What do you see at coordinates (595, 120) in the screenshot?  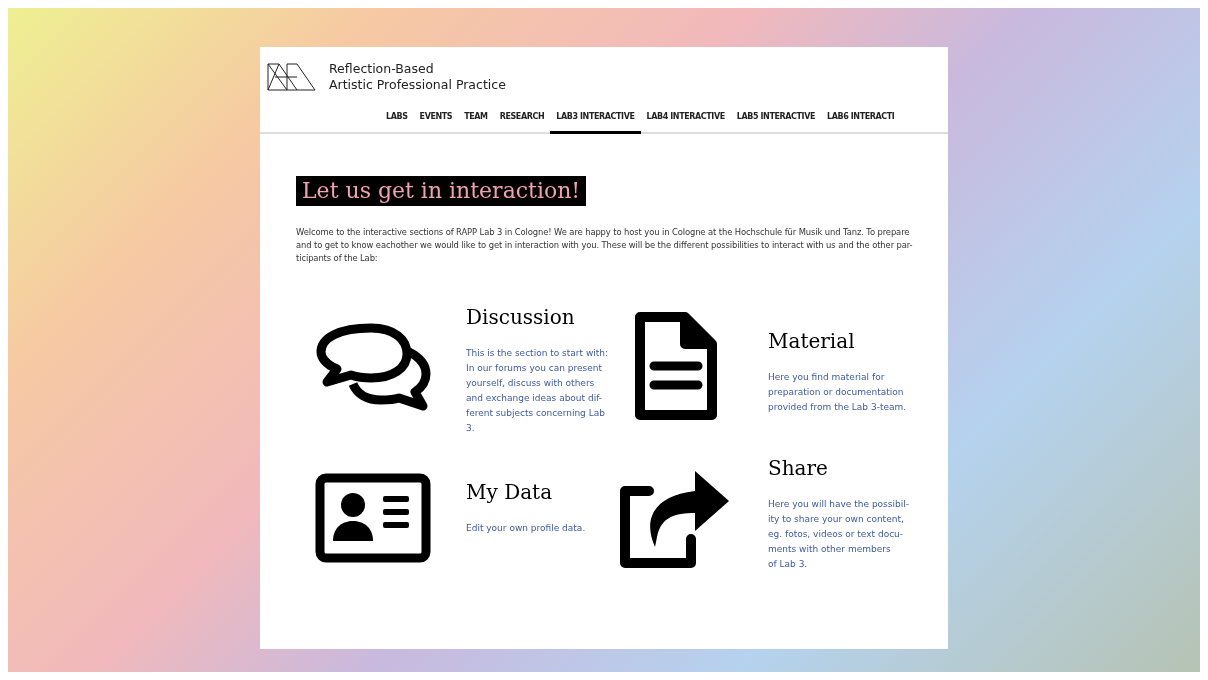 I see `nav-link: LAB3 INTERACTIVE` at bounding box center [595, 120].